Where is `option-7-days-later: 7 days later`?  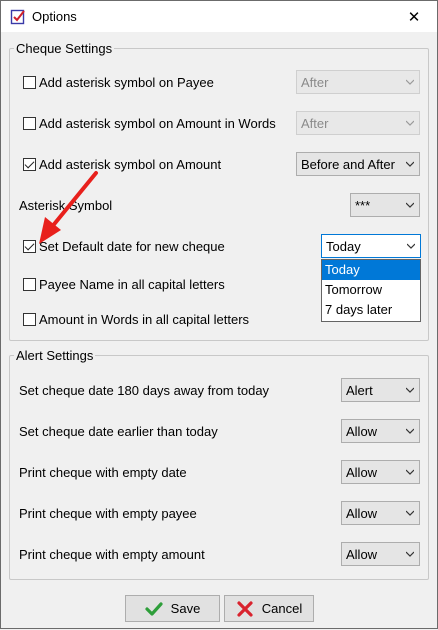 option-7-days-later: 7 days later is located at coordinates (371, 310).